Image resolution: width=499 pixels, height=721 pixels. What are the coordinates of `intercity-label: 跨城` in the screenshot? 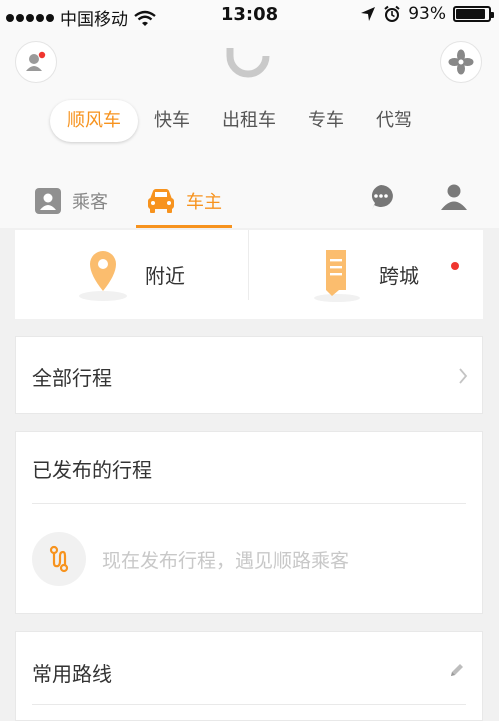 It's located at (399, 276).